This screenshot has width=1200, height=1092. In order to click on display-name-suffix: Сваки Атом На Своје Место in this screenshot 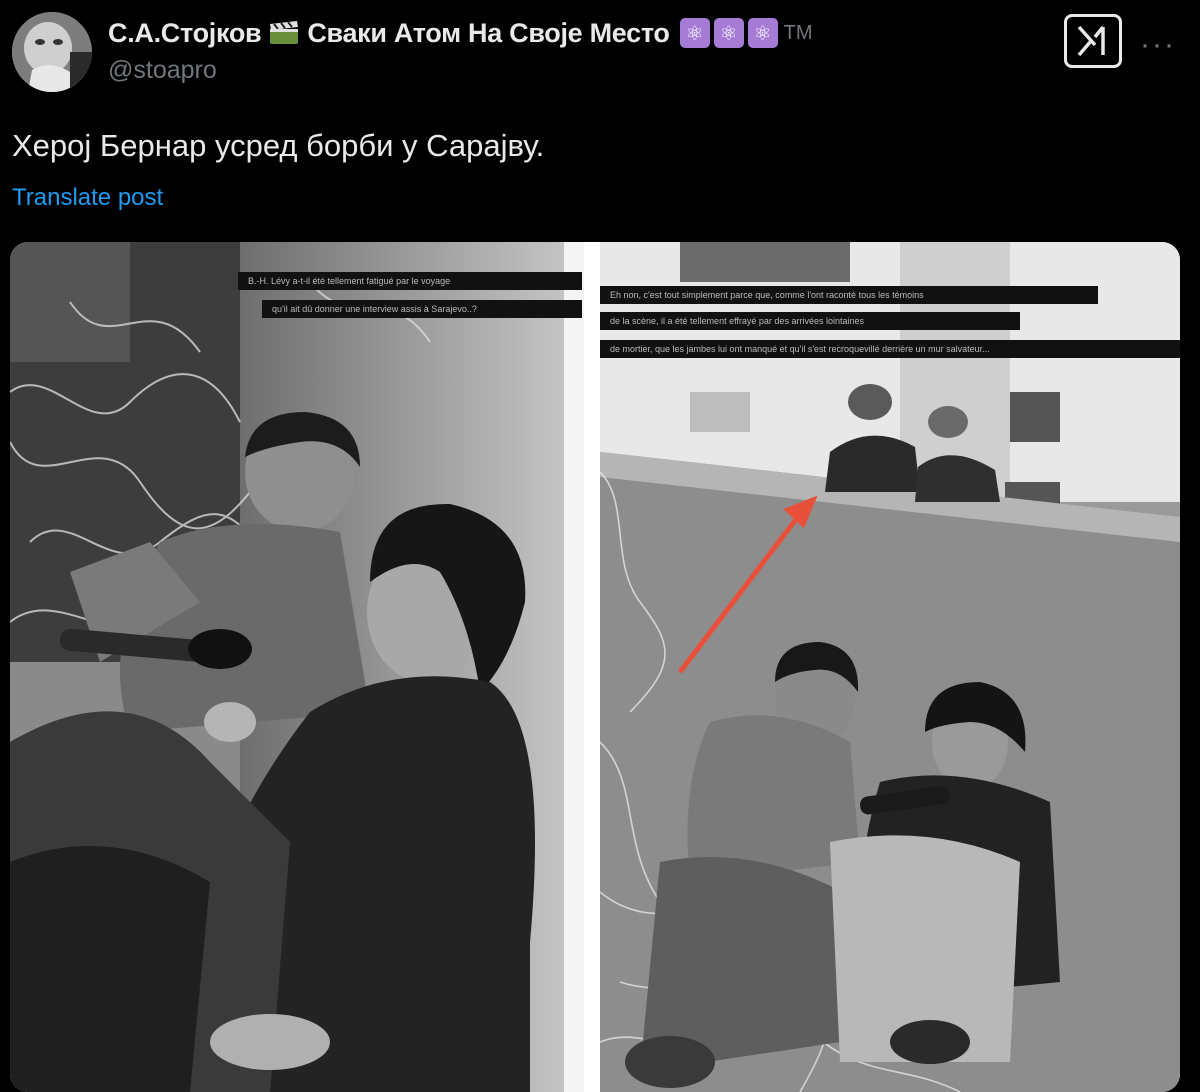, I will do `click(488, 33)`.